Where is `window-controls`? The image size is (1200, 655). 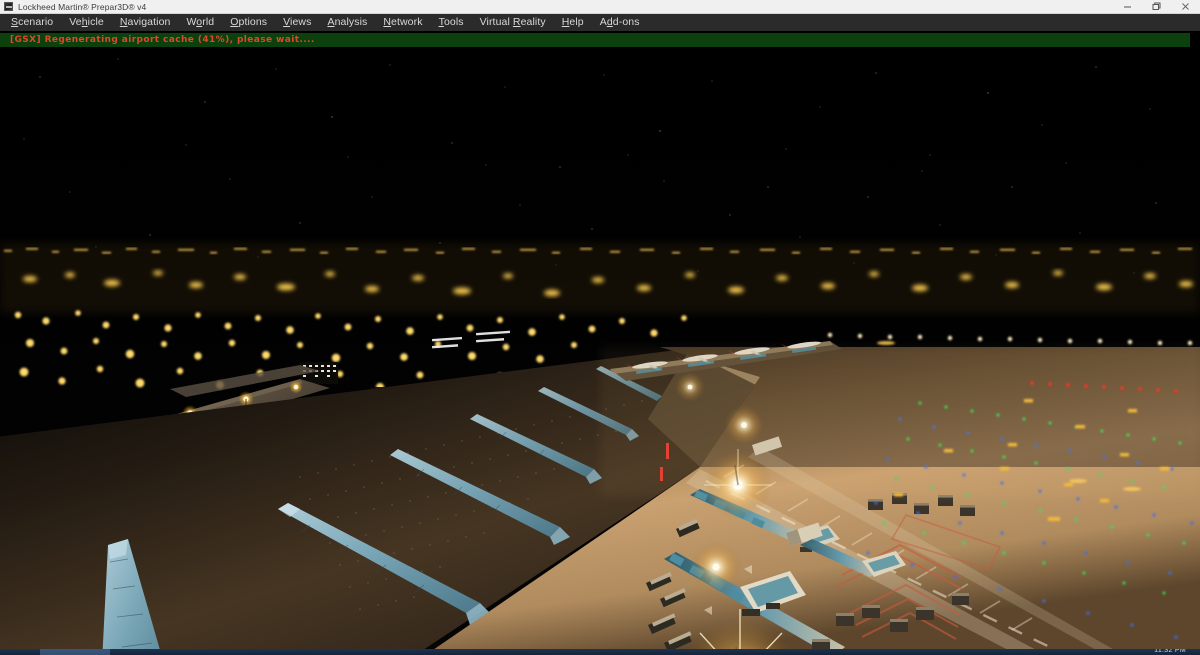
window-controls is located at coordinates (1156, 7).